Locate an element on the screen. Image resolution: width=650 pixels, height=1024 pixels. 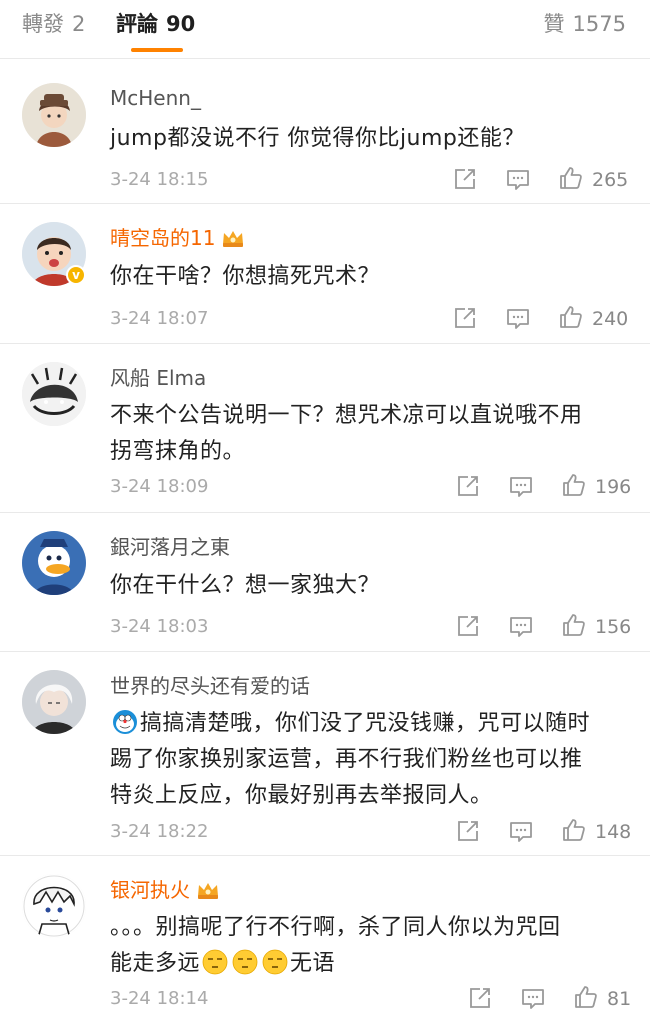
comment-time: 3-24 18:03 is located at coordinates (159, 626).